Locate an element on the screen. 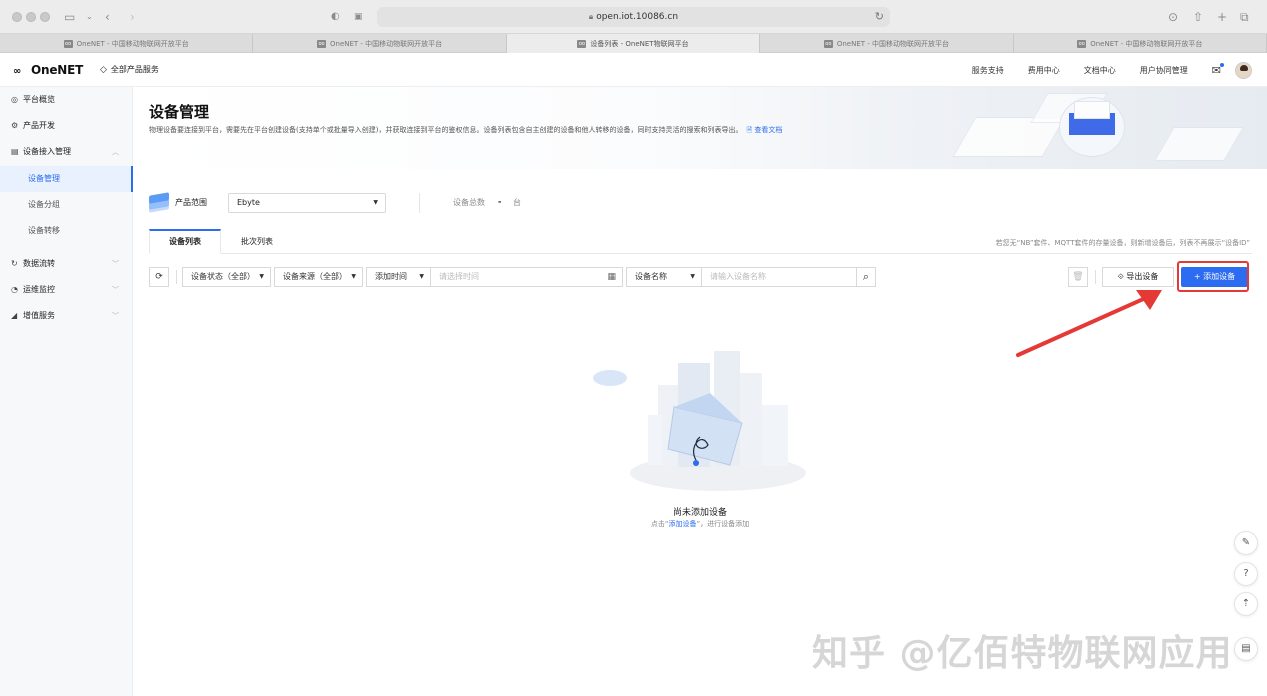 The width and height of the screenshot is (1267, 696). onenet-logo-icon: ∞ is located at coordinates (17, 71).